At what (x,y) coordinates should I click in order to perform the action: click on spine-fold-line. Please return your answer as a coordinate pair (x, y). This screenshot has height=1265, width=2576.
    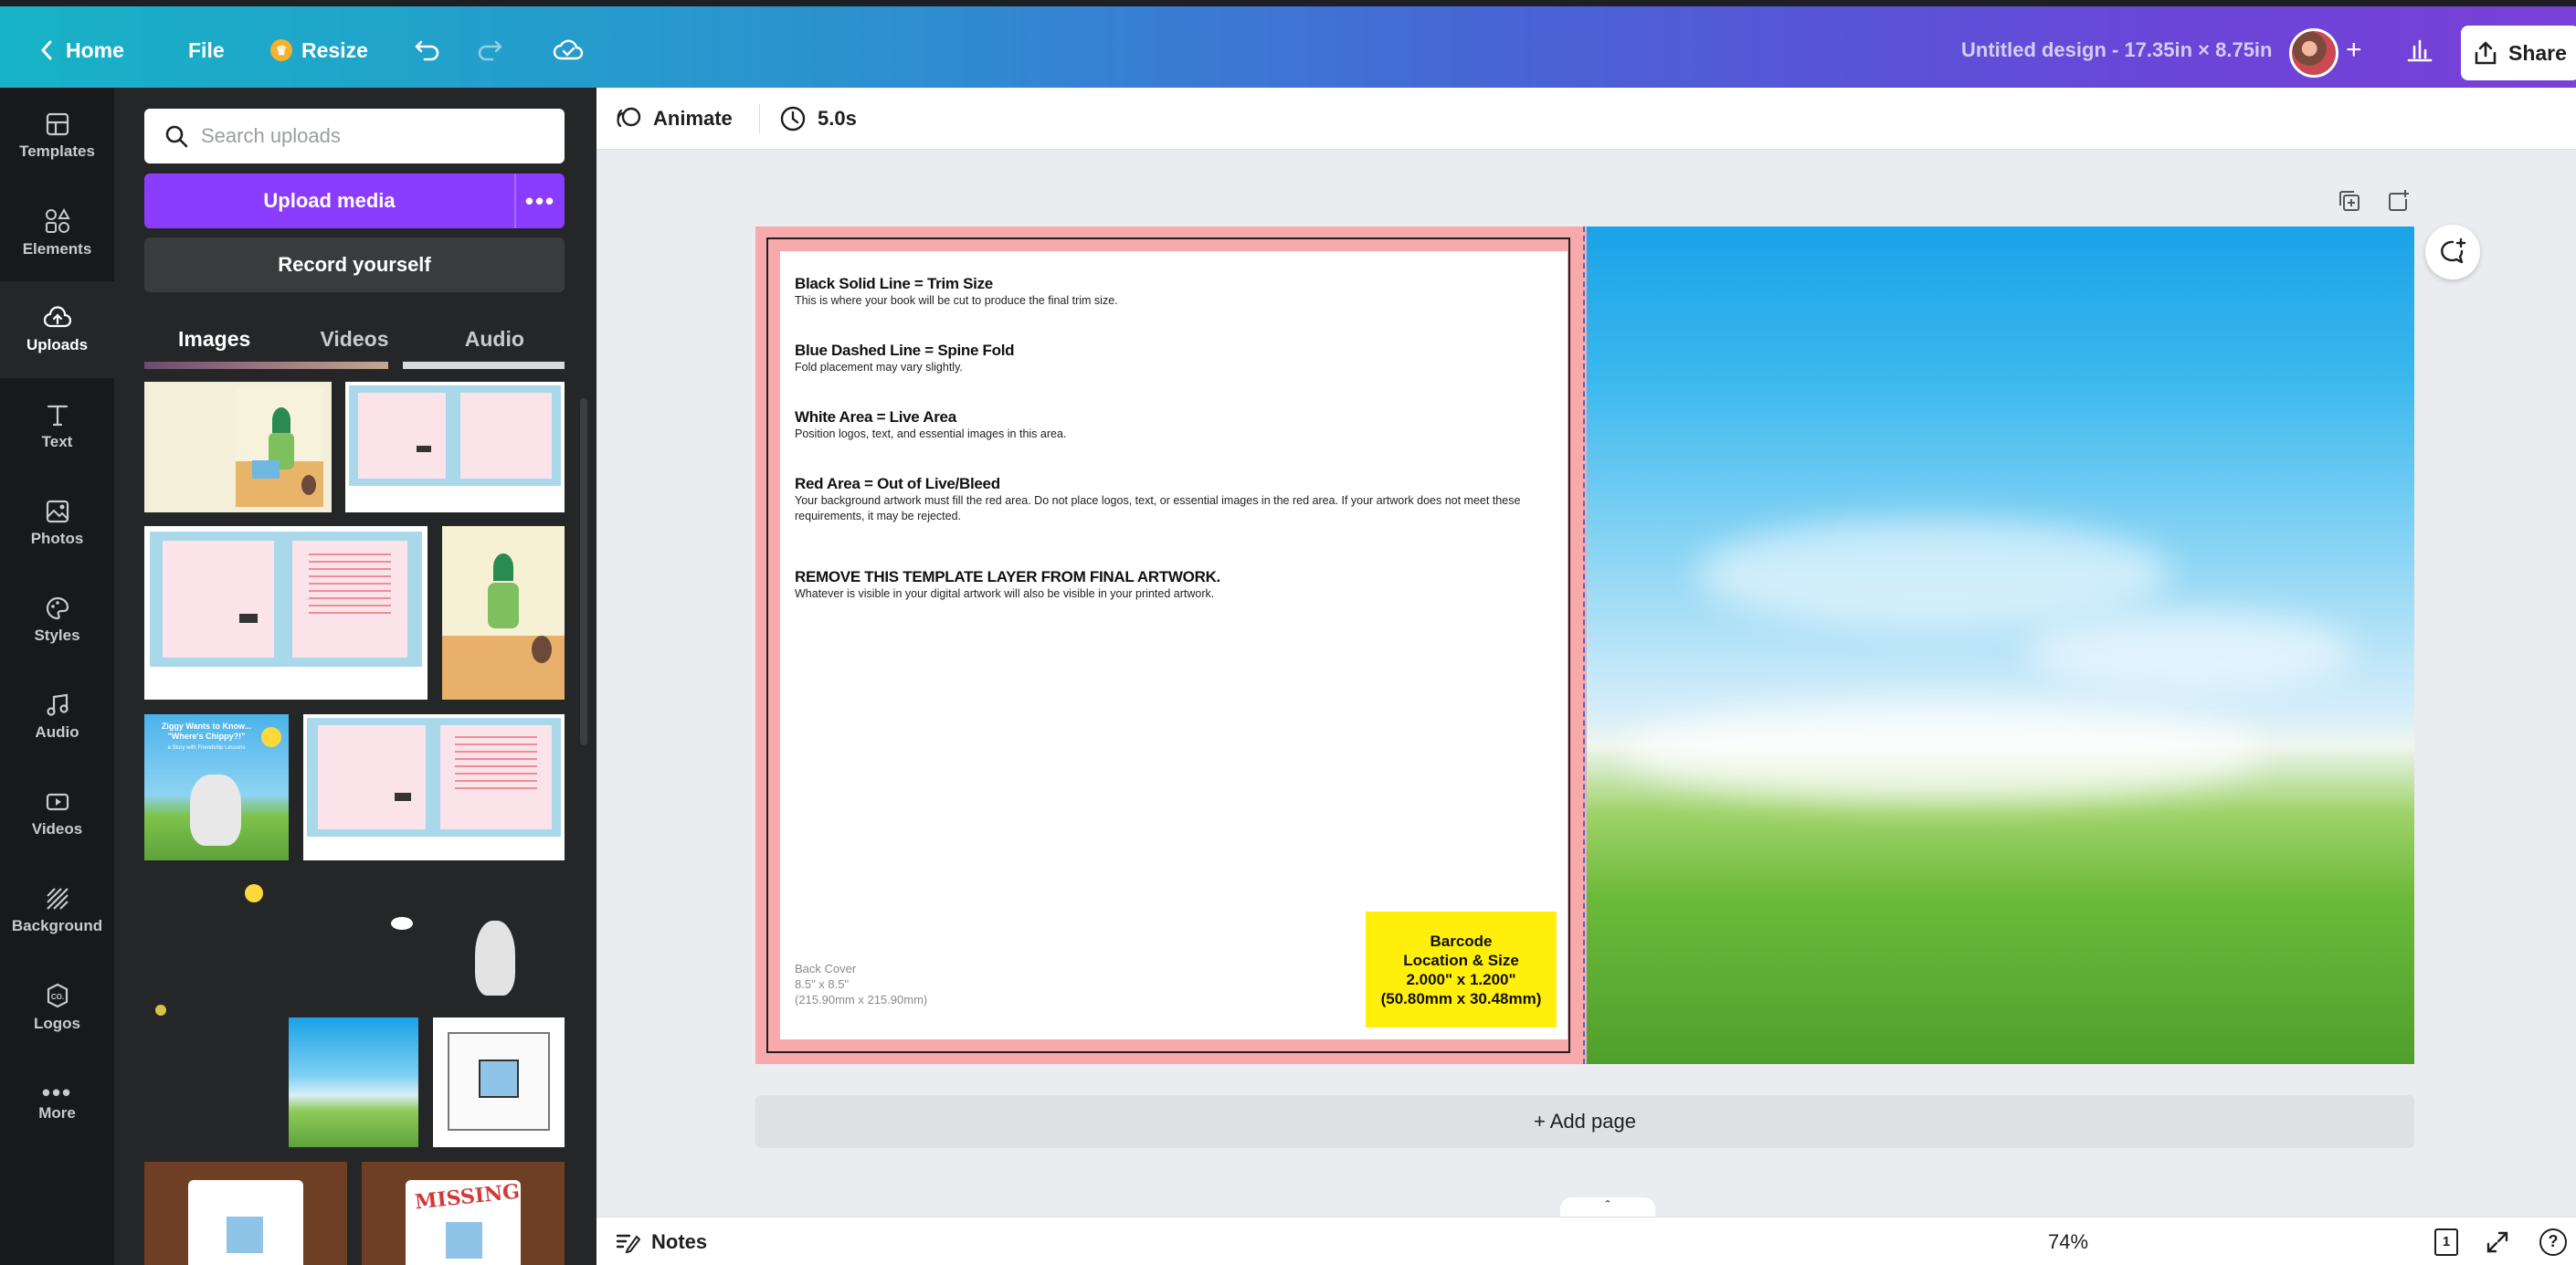
    Looking at the image, I should click on (1584, 645).